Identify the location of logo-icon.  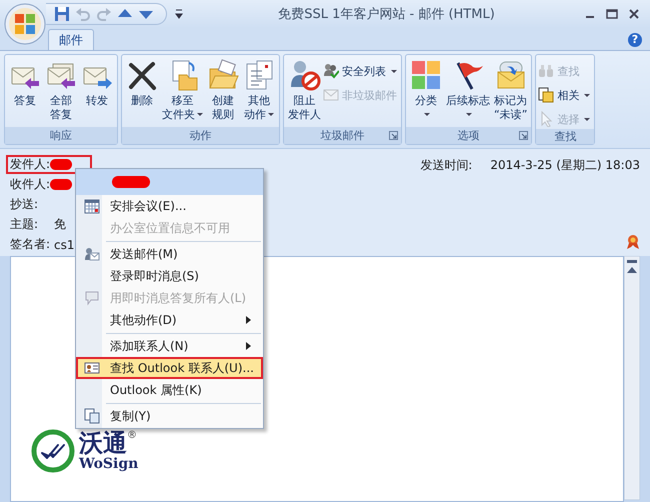
(53, 451).